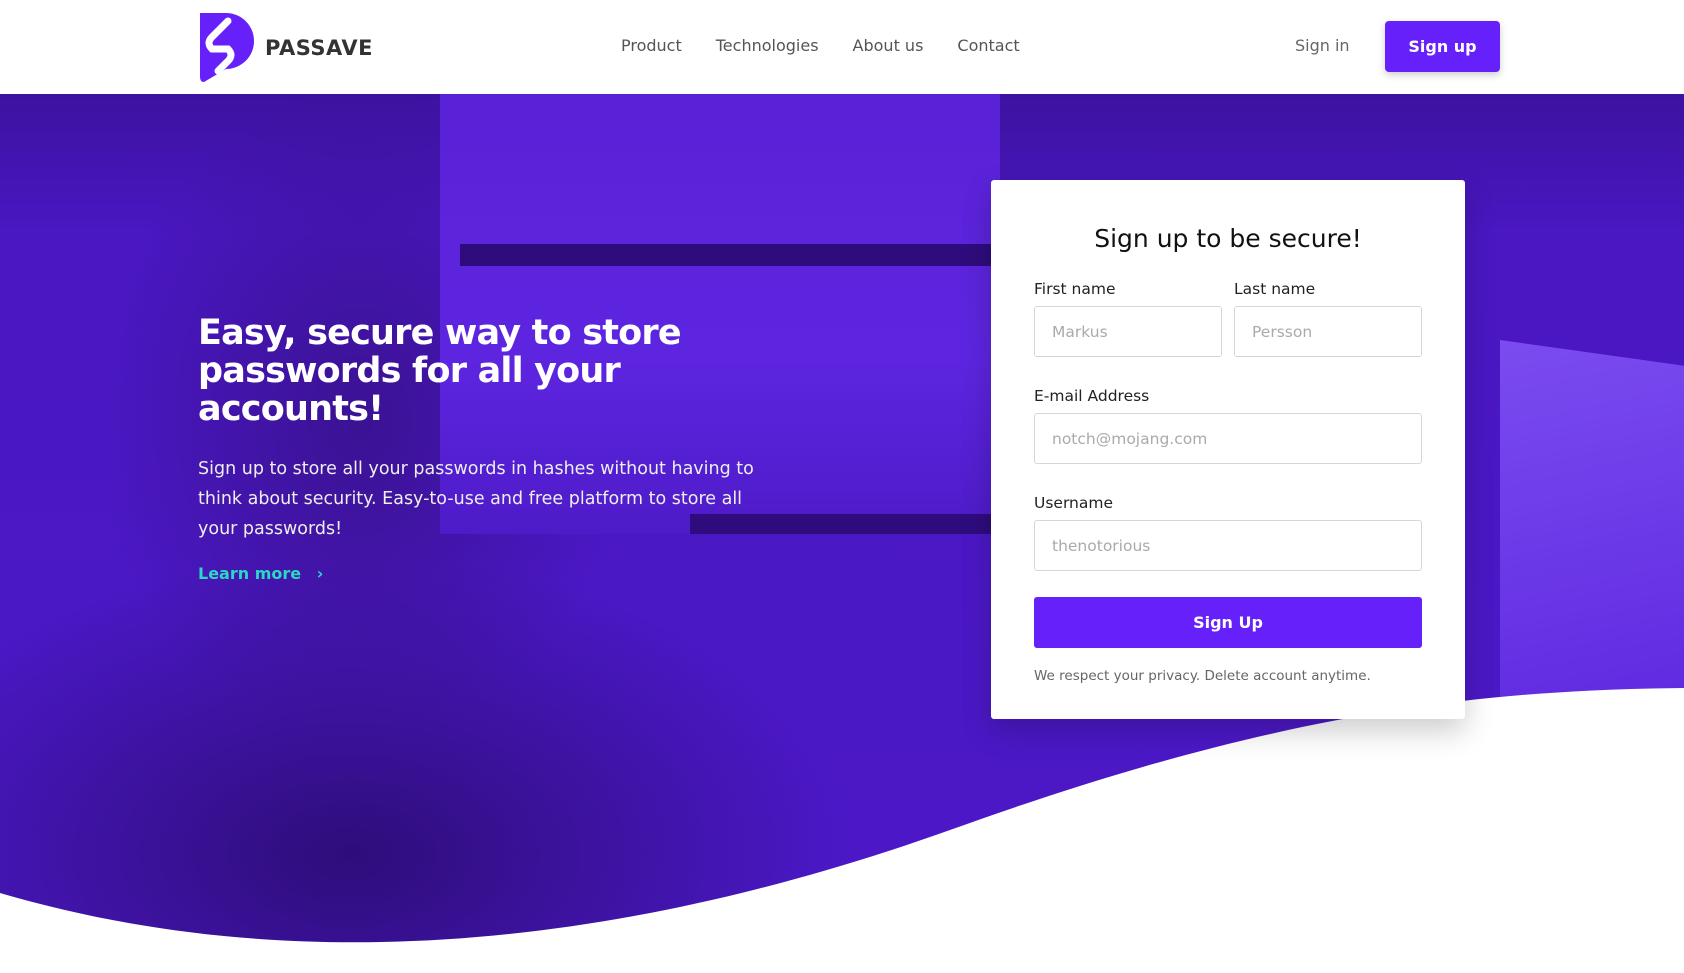  What do you see at coordinates (988, 45) in the screenshot?
I see `nav-contact: Contact` at bounding box center [988, 45].